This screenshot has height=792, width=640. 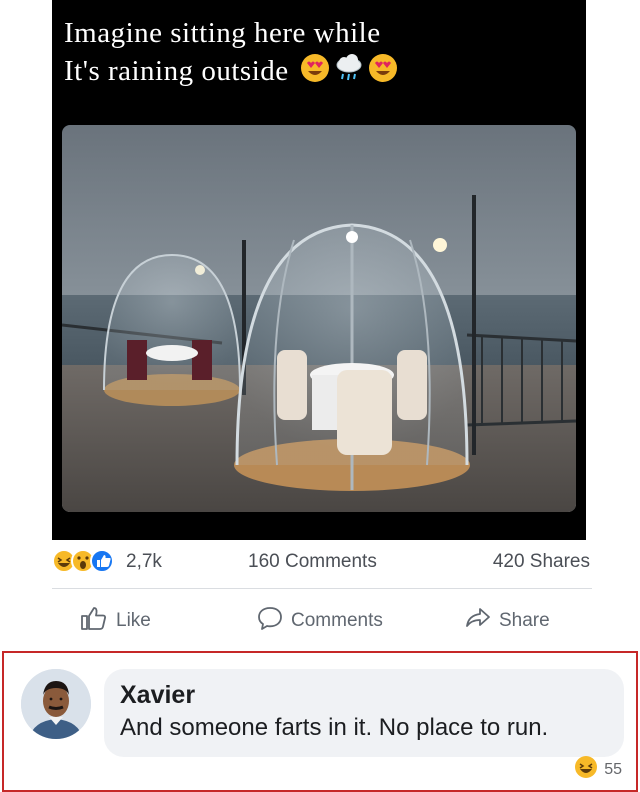 I want to click on caption-line-1: Imagine sitting here while, so click(x=222, y=33).